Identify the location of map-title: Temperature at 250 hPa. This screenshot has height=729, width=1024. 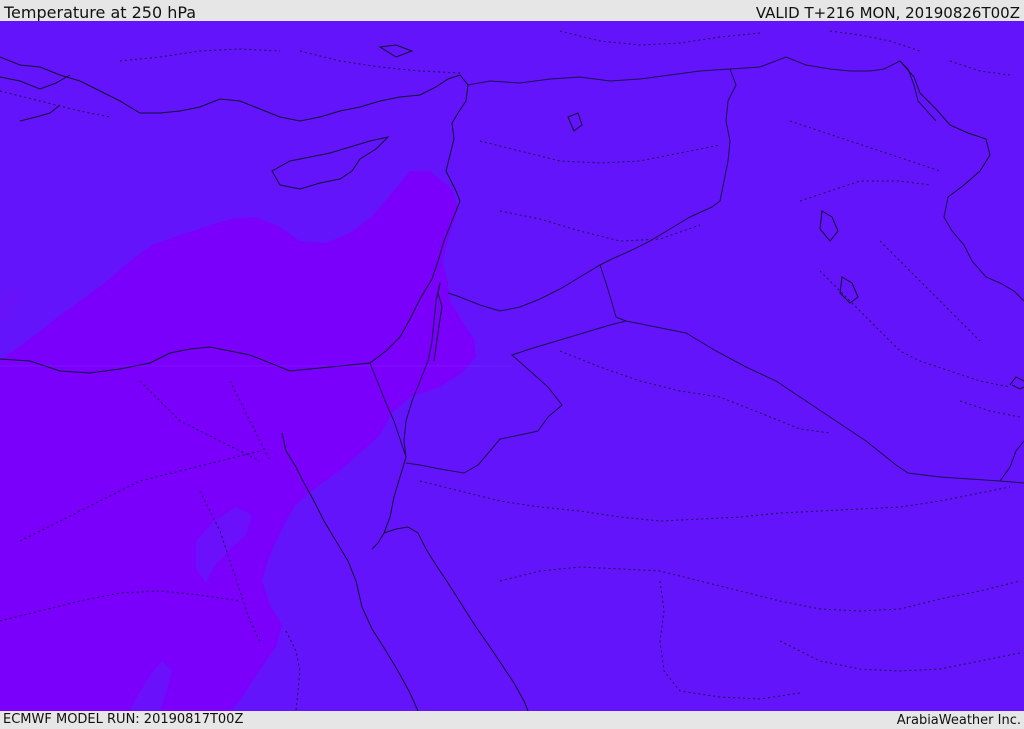
(100, 12).